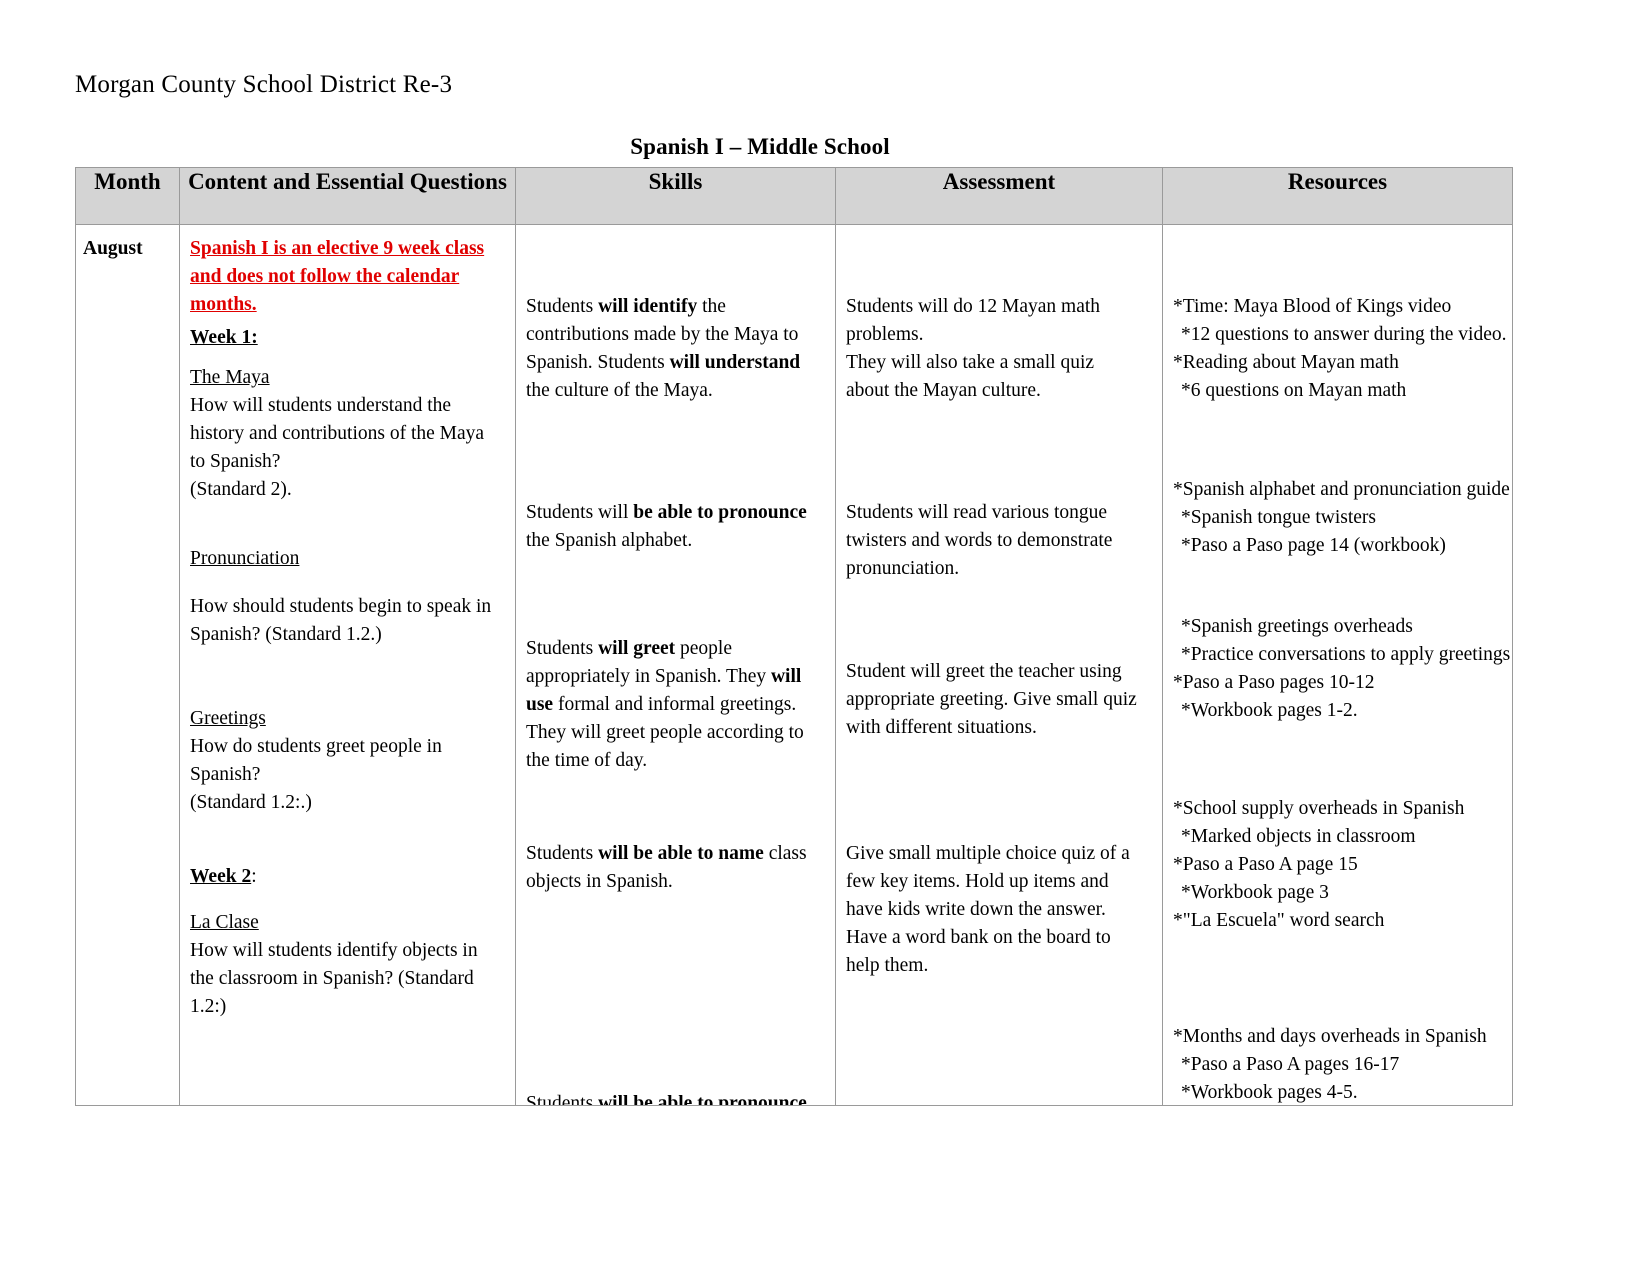  I want to click on skill-greetings-bold-1: will greet, so click(637, 648).